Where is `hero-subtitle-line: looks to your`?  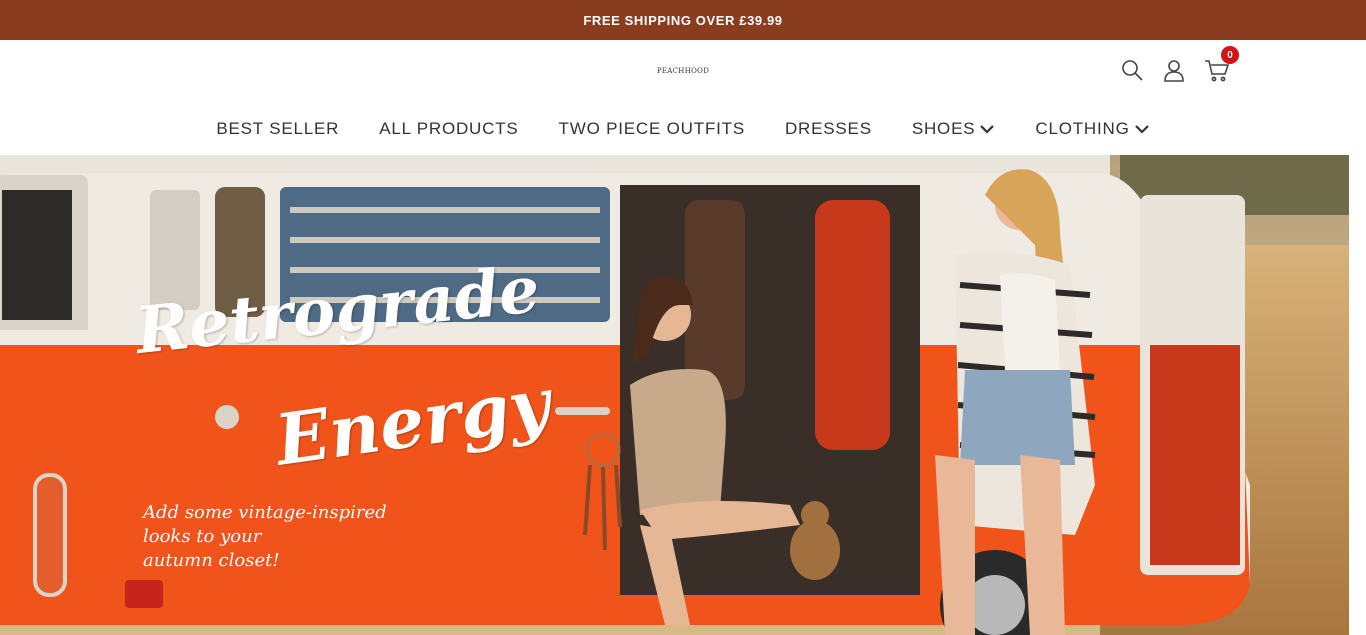
hero-subtitle-line: looks to your is located at coordinates (202, 536).